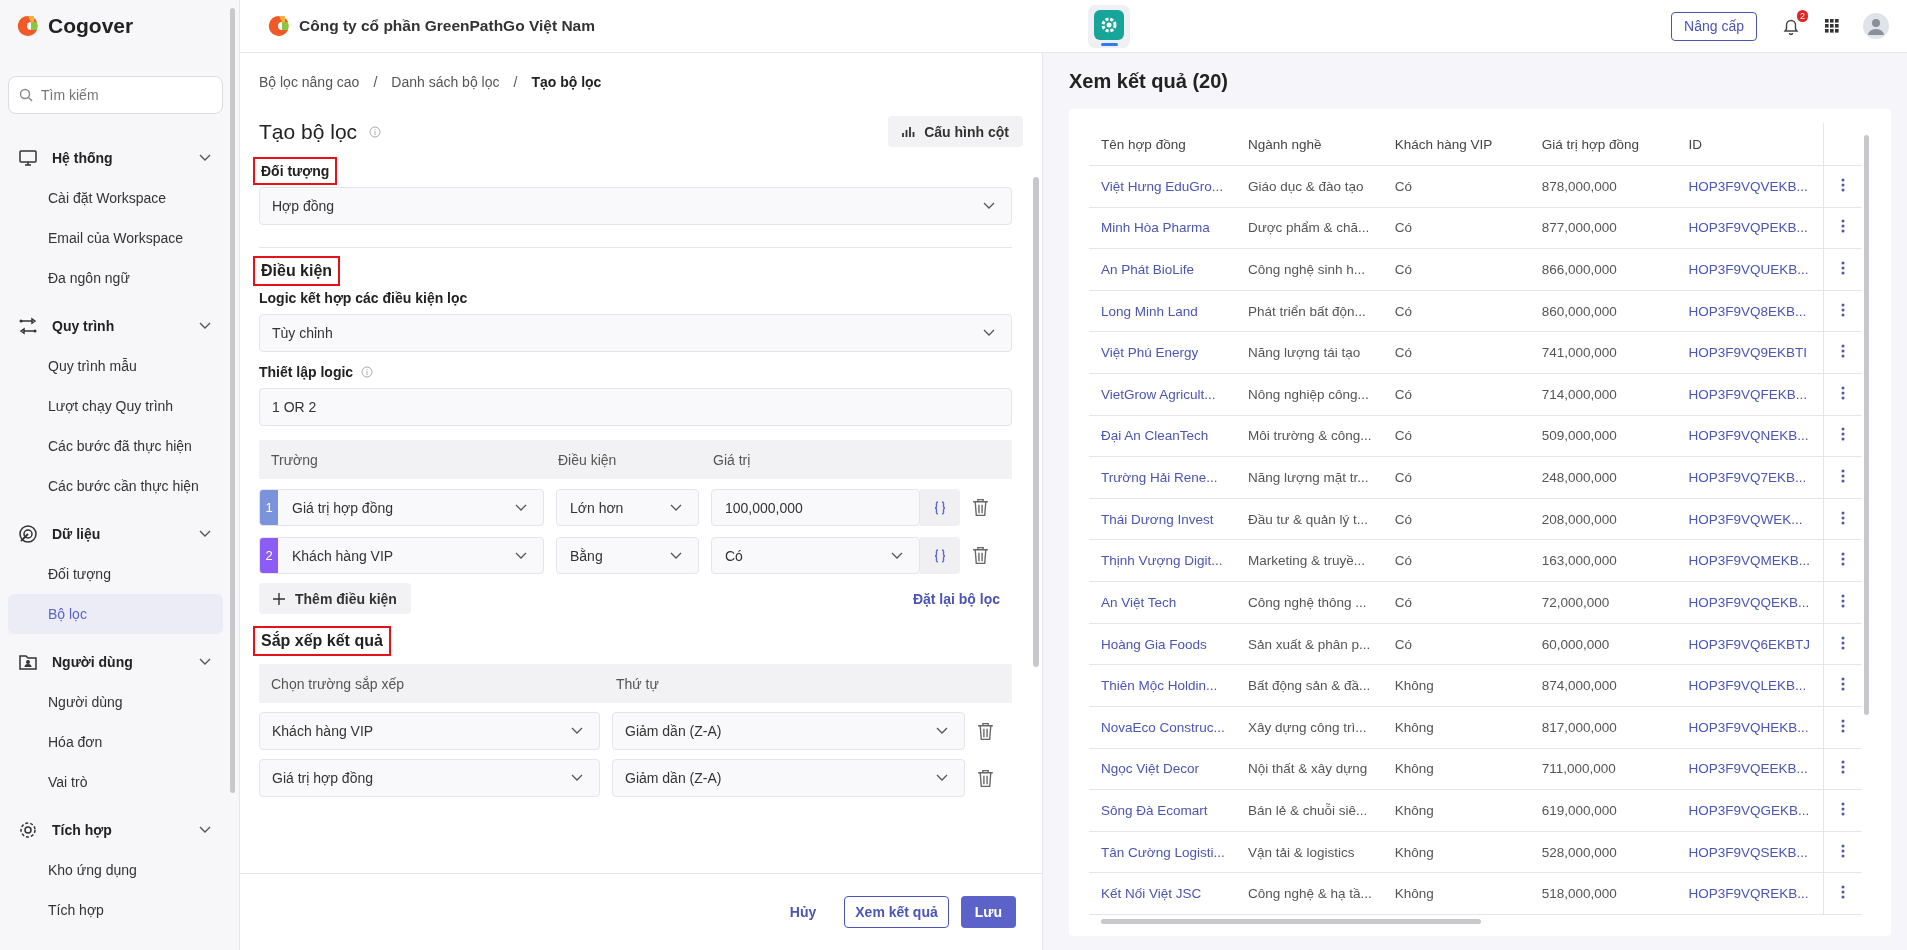  I want to click on nav-item: Quy trình mẫu, so click(115, 366).